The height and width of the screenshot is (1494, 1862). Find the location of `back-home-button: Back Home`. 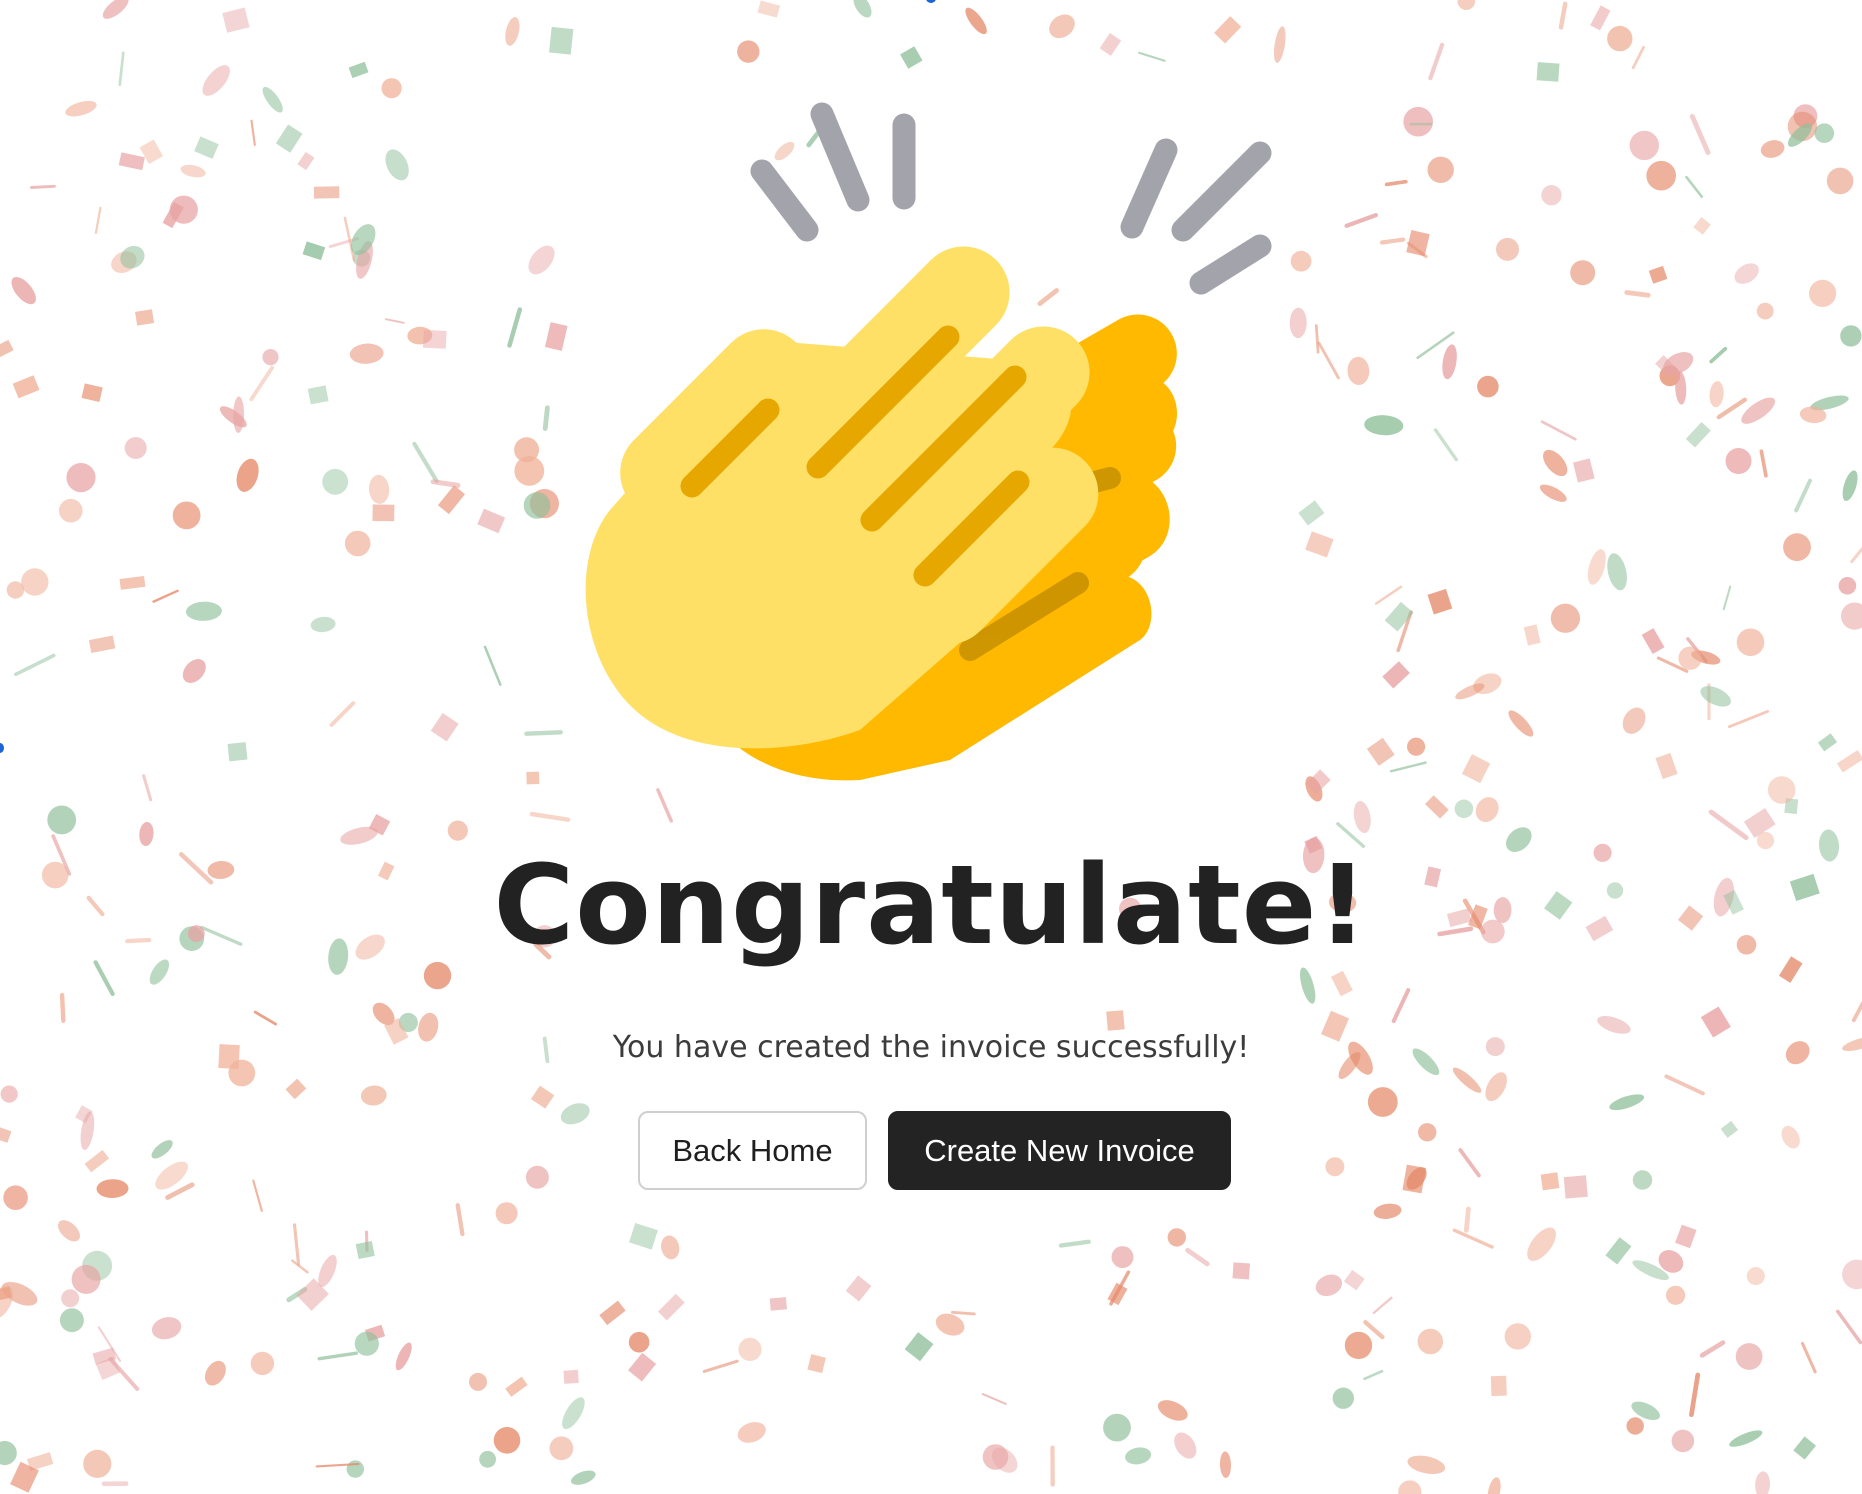

back-home-button: Back Home is located at coordinates (752, 1150).